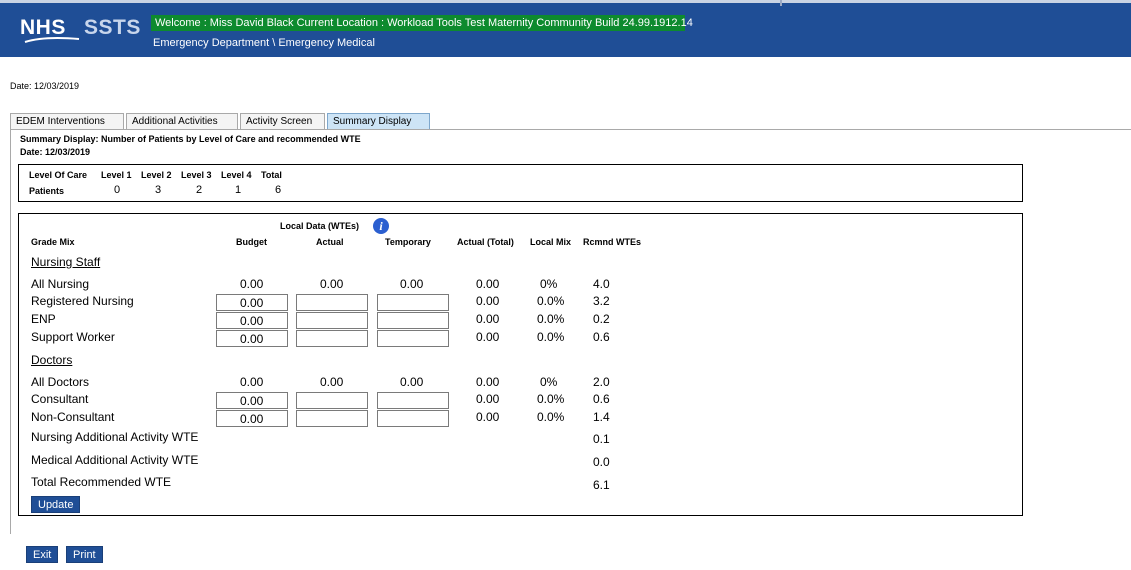 Image resolution: width=1131 pixels, height=570 pixels. I want to click on browser-divider, so click(781, 3).